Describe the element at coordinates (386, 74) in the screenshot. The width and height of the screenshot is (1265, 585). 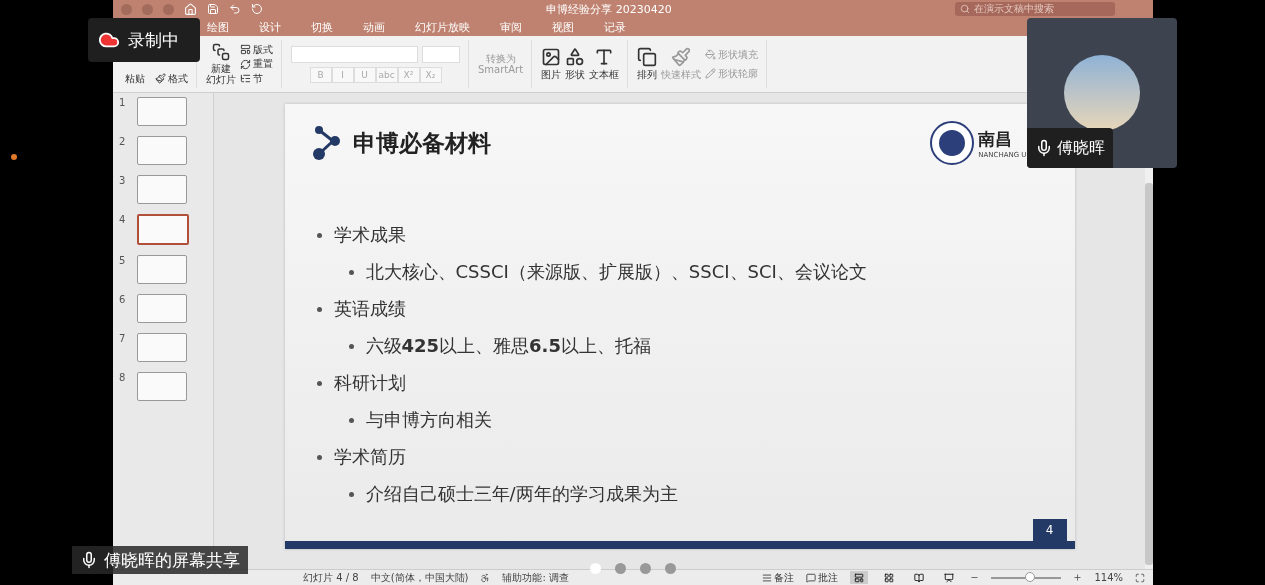
I see `format-button: abc` at that location.